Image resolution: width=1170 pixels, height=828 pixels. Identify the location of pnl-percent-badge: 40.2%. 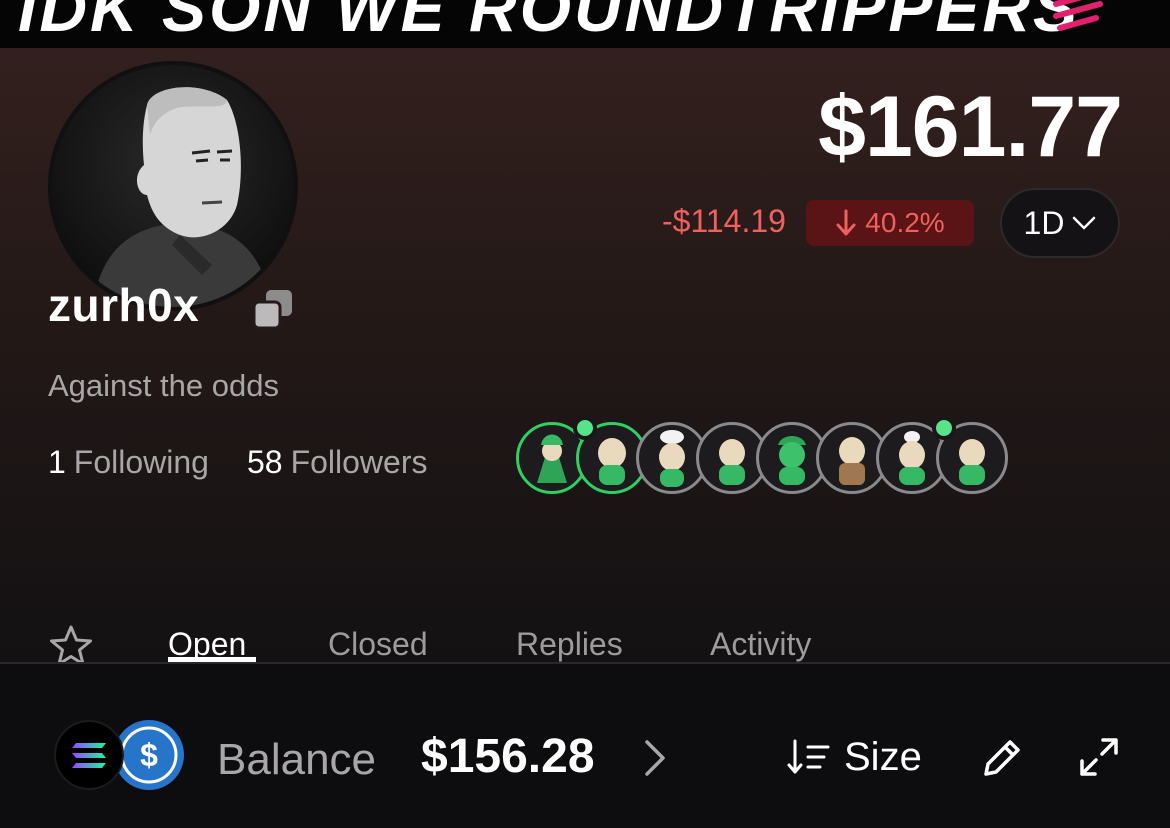
(890, 223).